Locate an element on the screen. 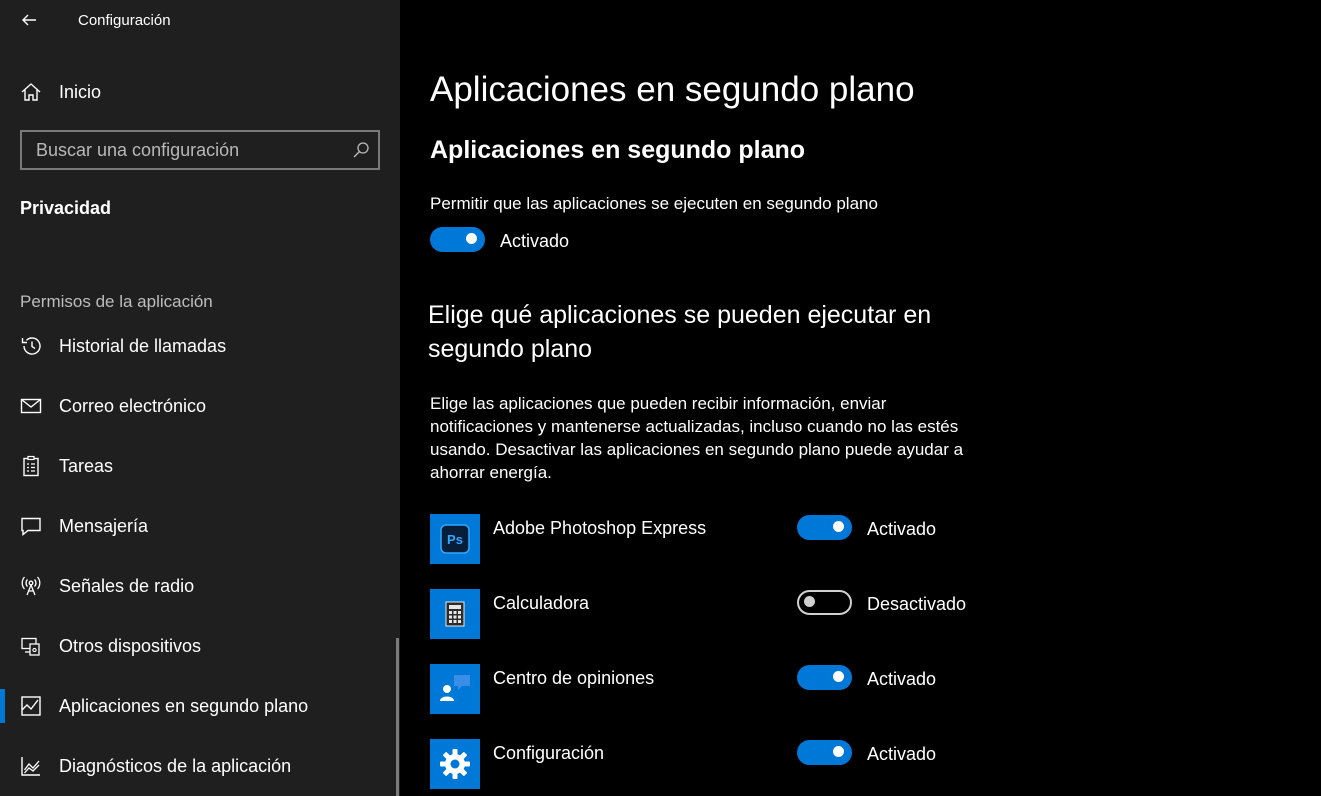 The width and height of the screenshot is (1321, 796). sidebar-item-diagnostics: Diagnósticos de la aplicación is located at coordinates (198, 766).